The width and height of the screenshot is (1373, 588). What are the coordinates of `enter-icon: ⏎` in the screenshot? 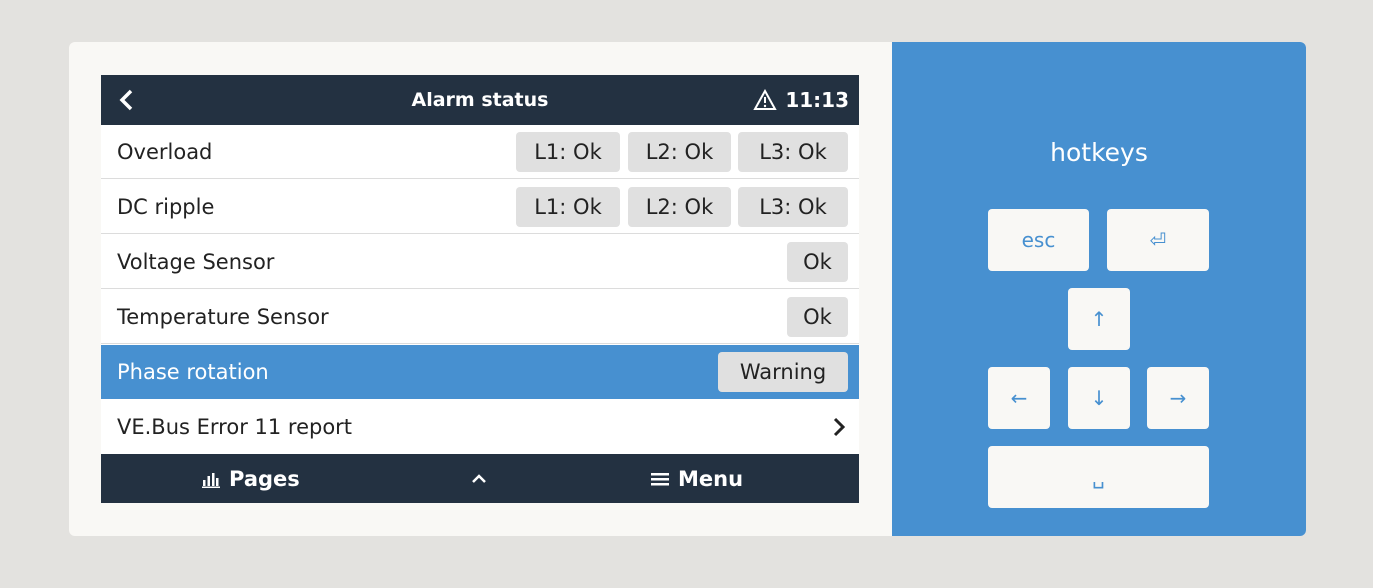 It's located at (1158, 240).